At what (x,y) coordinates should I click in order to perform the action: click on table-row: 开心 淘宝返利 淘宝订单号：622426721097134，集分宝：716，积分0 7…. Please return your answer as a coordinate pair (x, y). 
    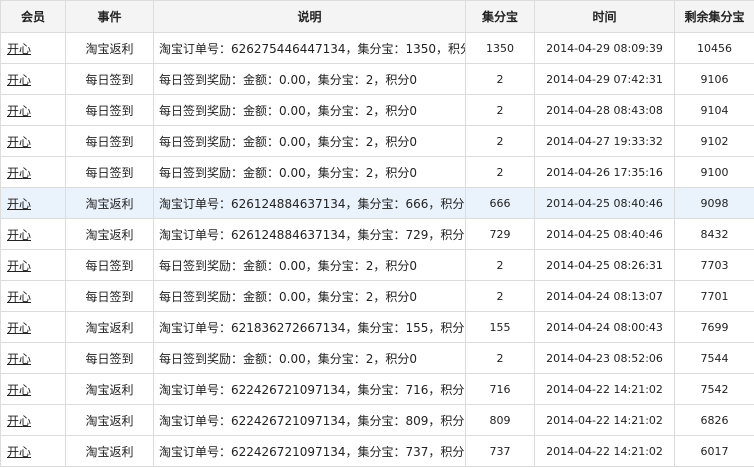
    Looking at the image, I should click on (377, 389).